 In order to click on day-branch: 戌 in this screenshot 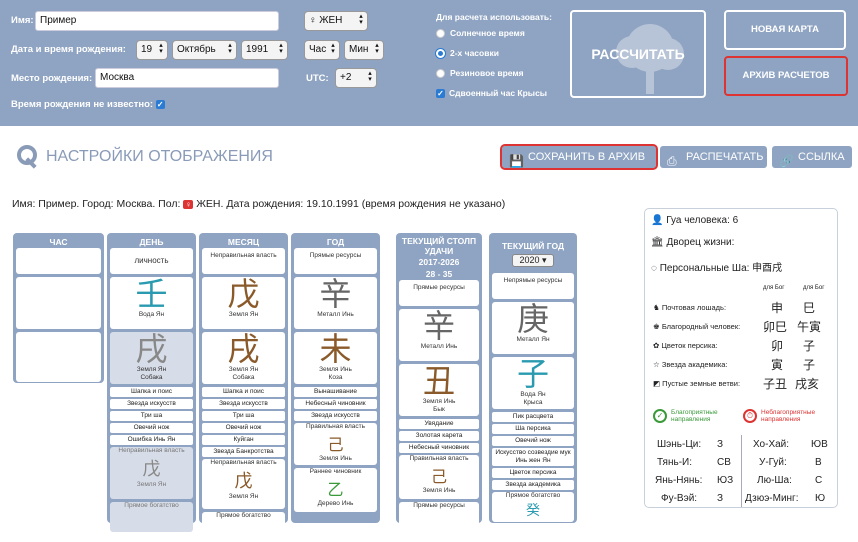, I will do `click(151, 350)`.